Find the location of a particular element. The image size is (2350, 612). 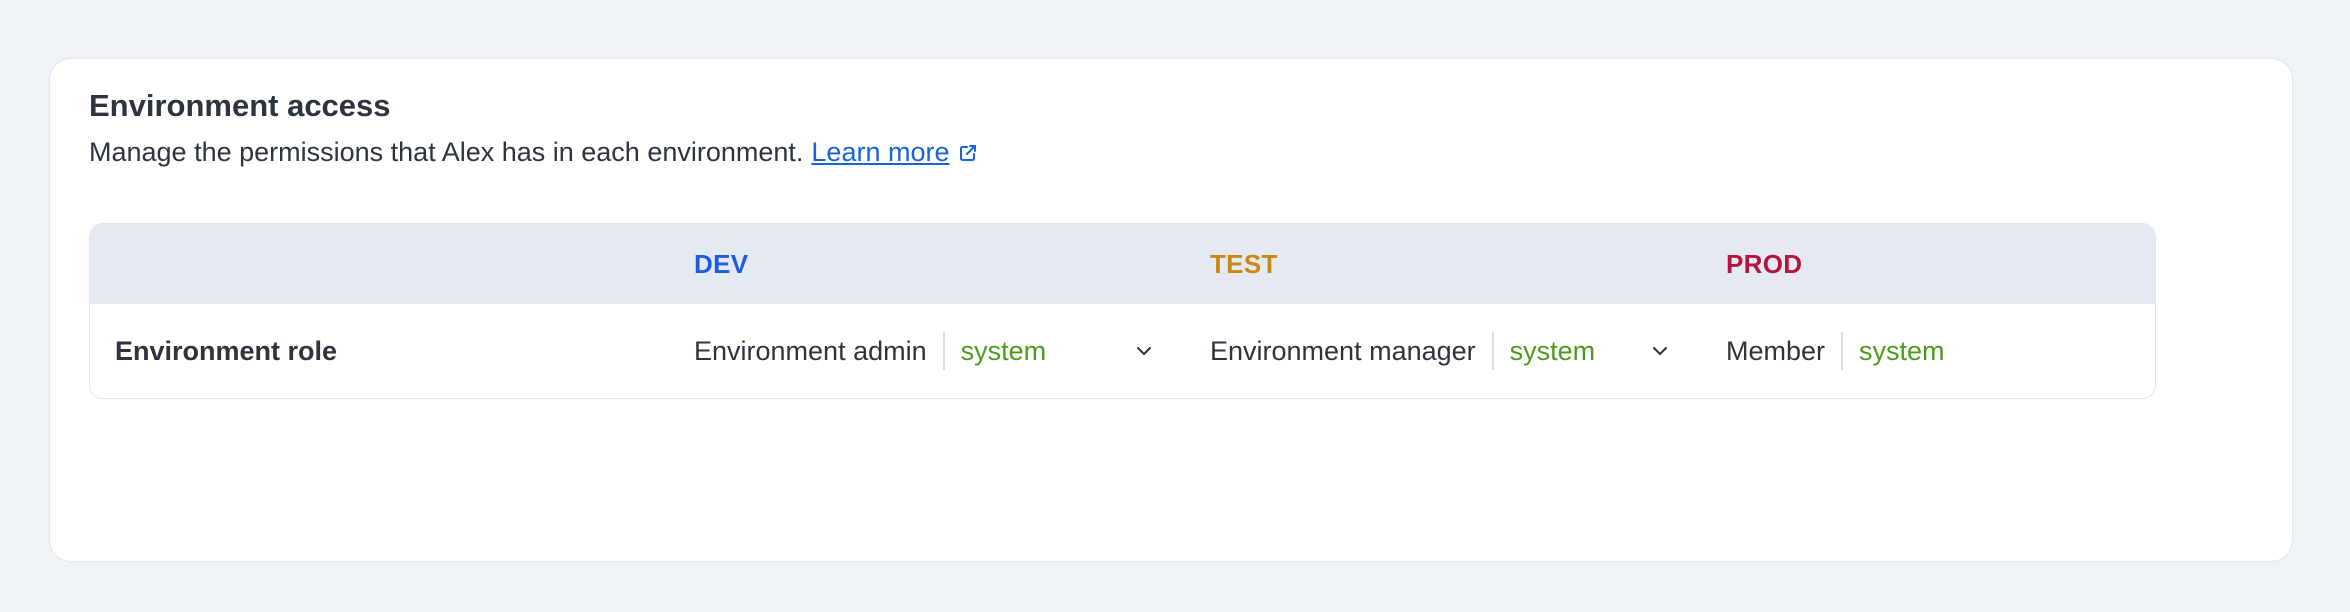

column-header-dev: DEV is located at coordinates (721, 264).